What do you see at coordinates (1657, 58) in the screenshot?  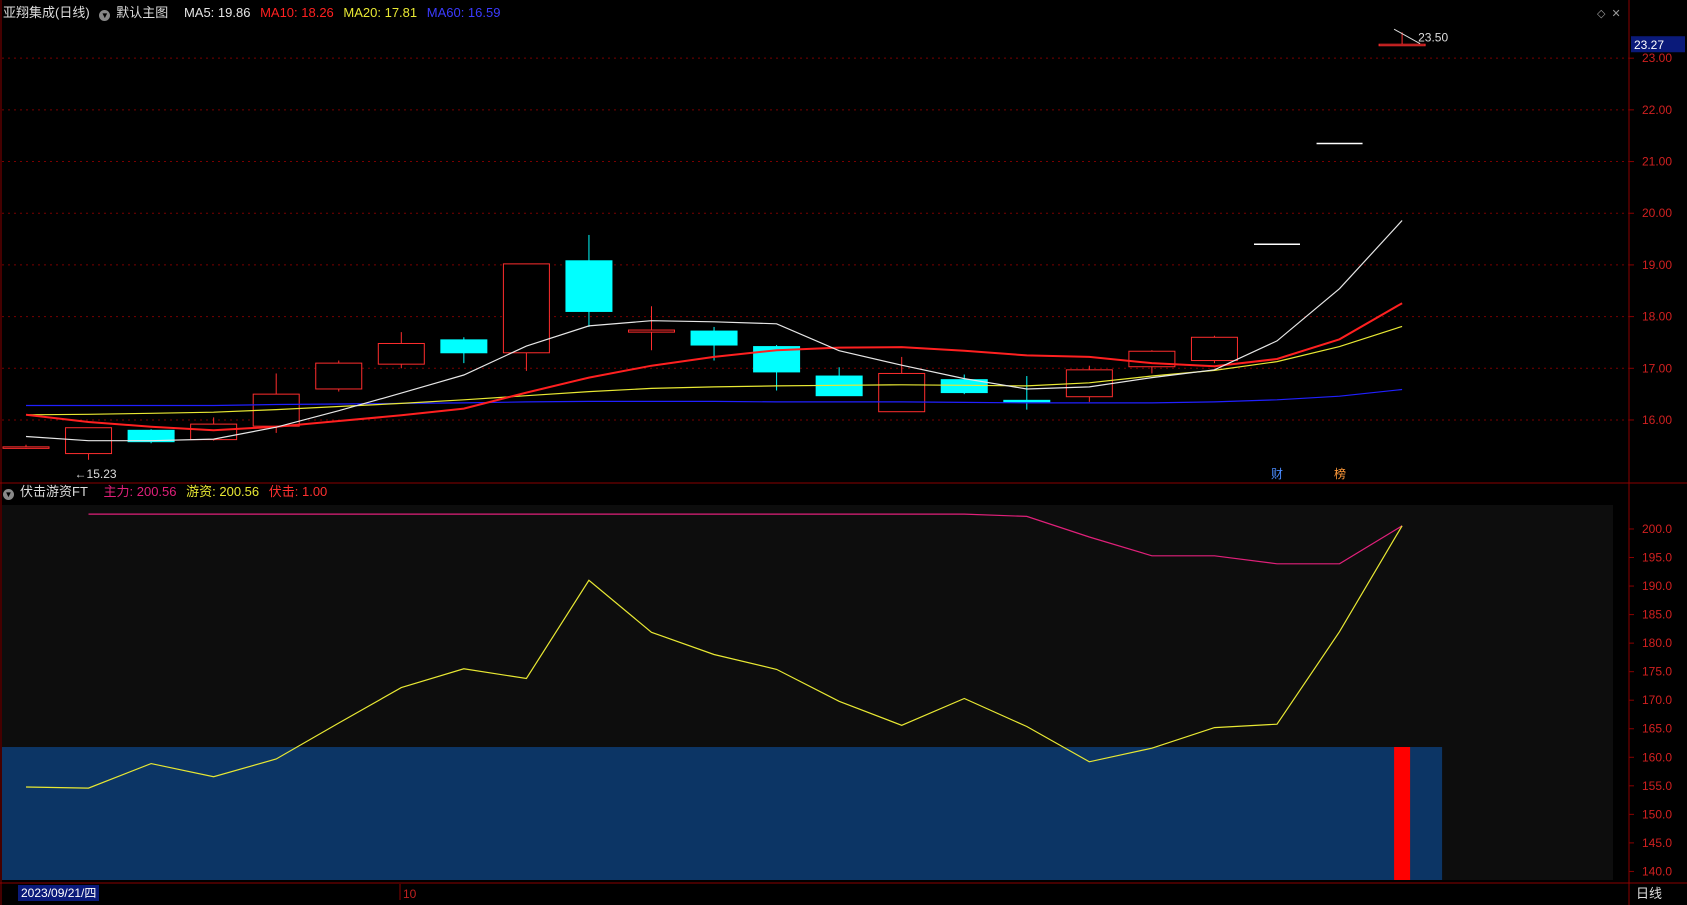 I see `price-tick-label: 23.00` at bounding box center [1657, 58].